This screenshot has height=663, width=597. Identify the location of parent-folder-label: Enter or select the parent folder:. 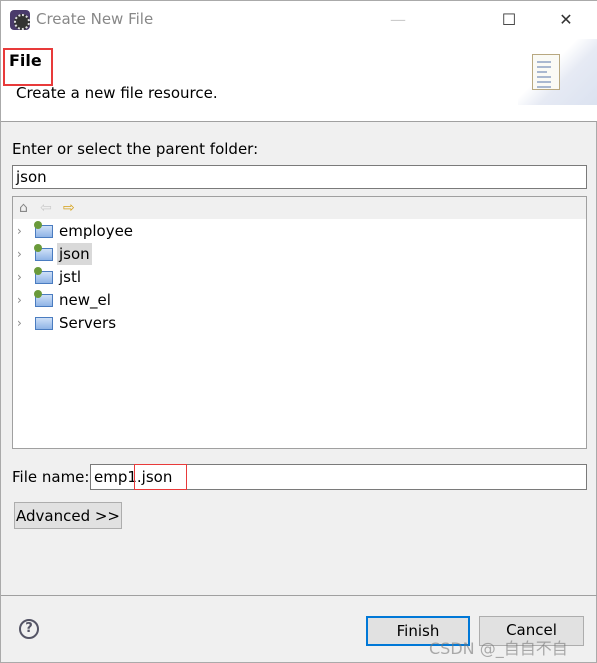
(135, 149).